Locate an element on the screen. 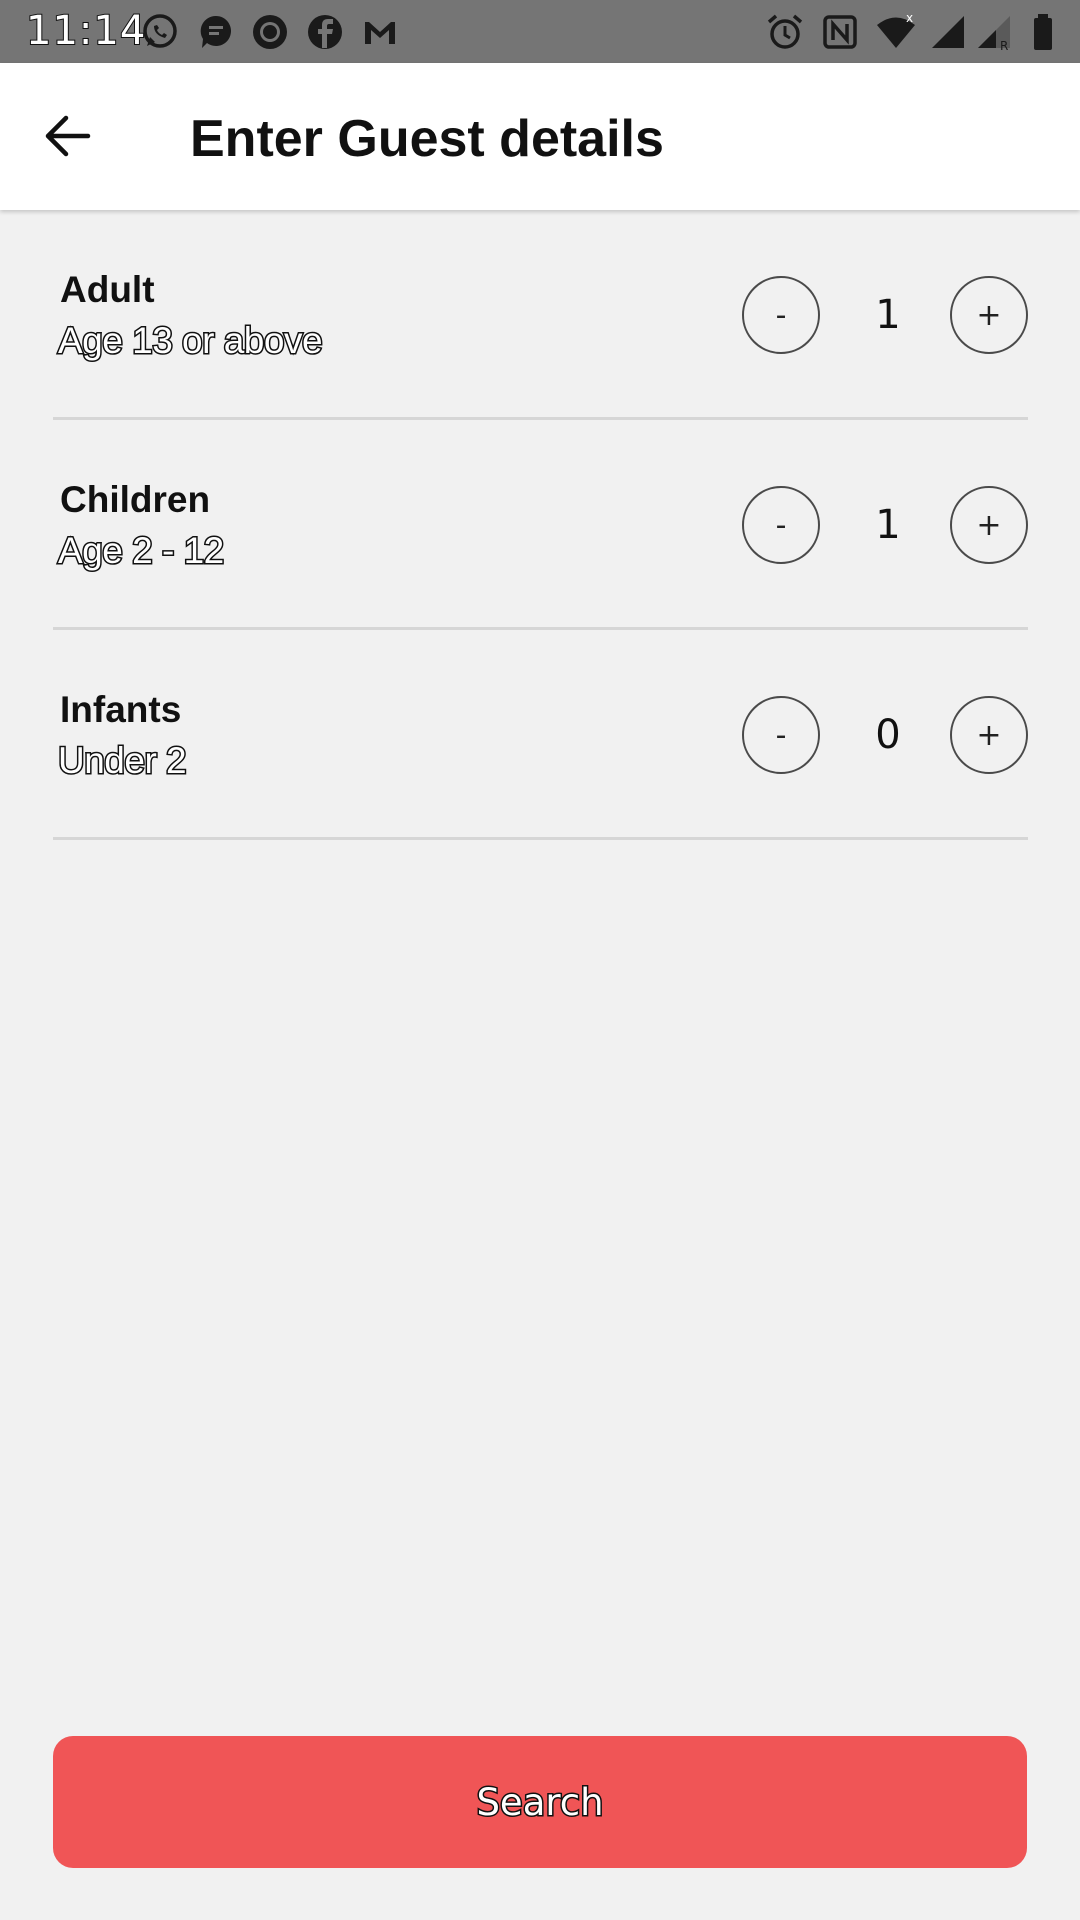 The width and height of the screenshot is (1080, 1920). guest-age-description: Age 13 or above is located at coordinates (190, 341).